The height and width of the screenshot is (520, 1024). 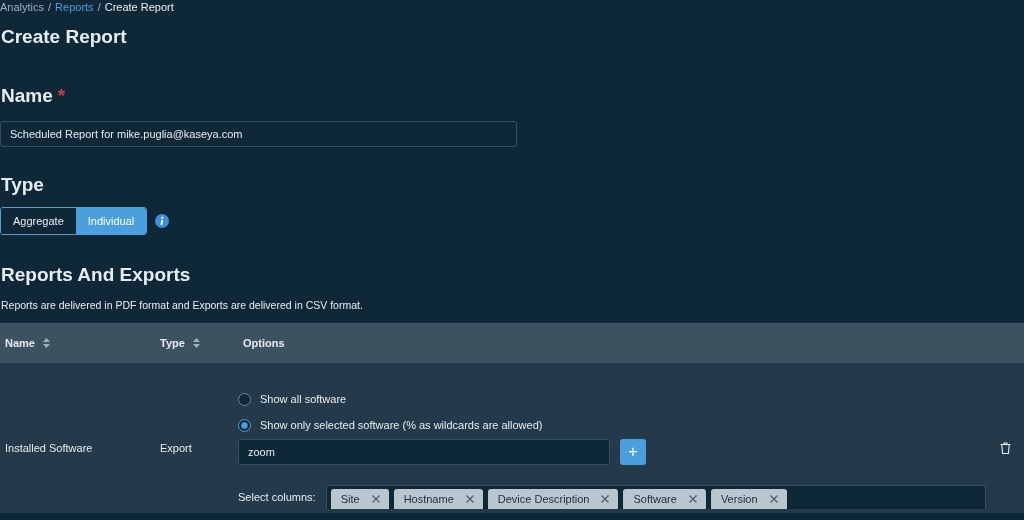 I want to click on field-label: Select columns:, so click(x=277, y=497).